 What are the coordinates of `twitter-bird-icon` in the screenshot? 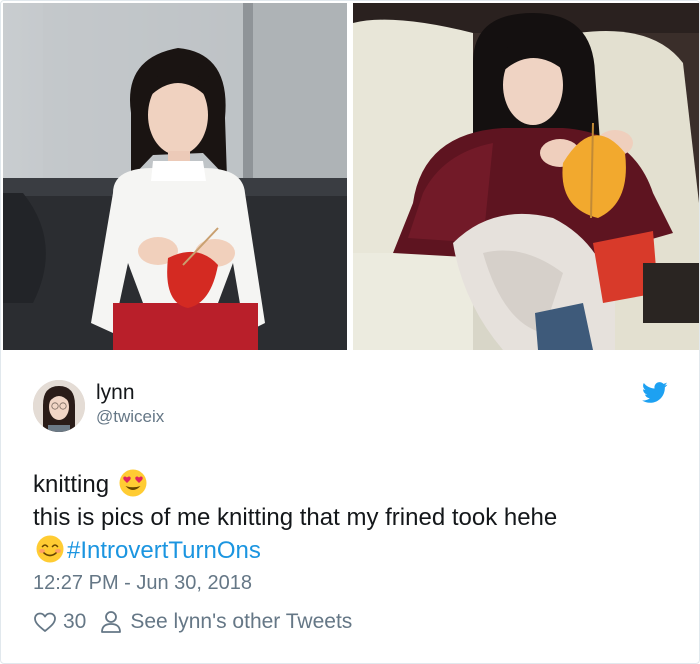 It's located at (655, 393).